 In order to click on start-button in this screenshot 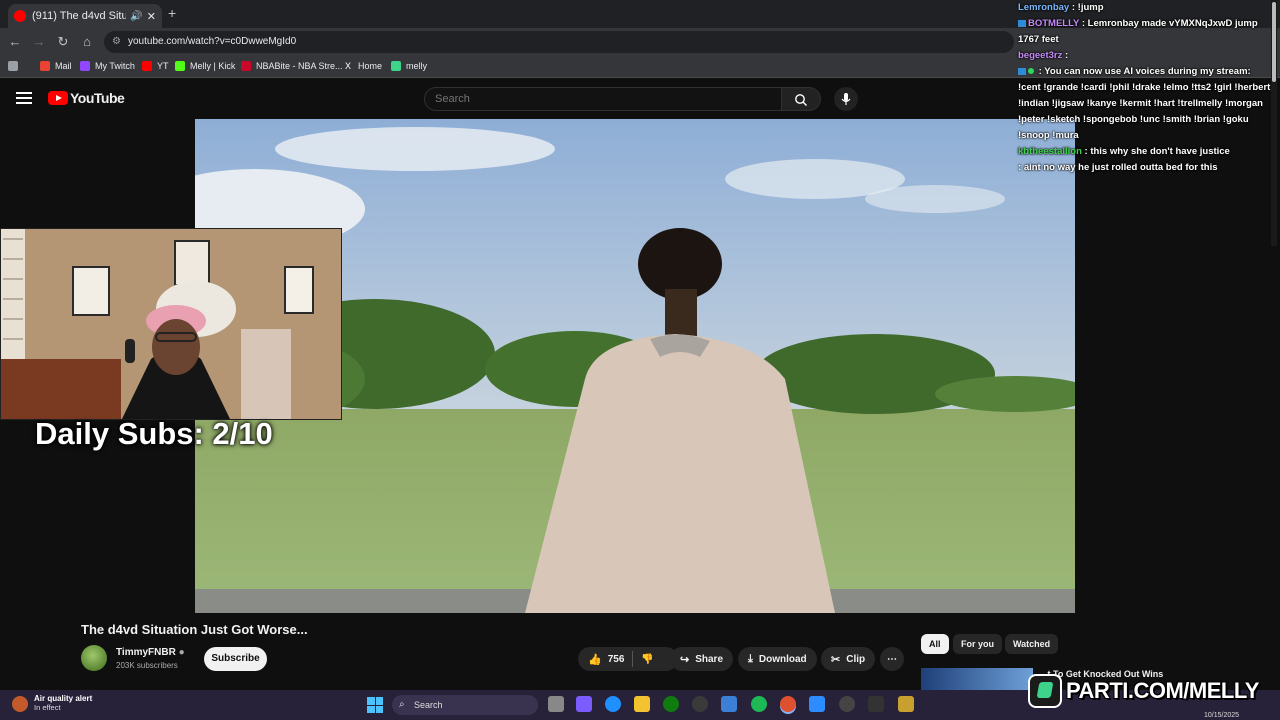, I will do `click(375, 705)`.